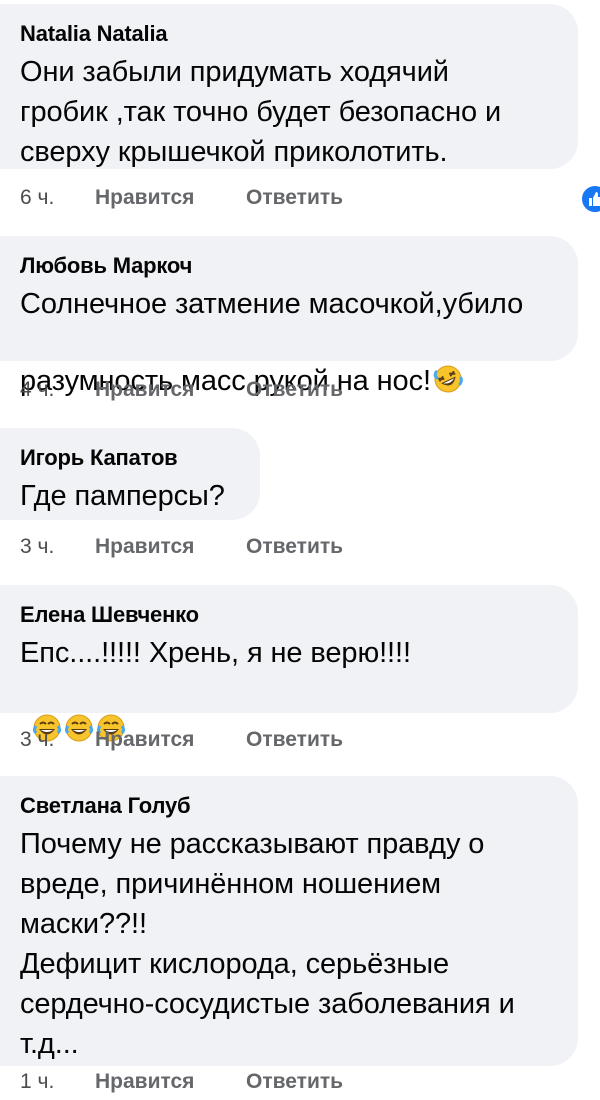 The image size is (600, 1100). What do you see at coordinates (448, 358) in the screenshot?
I see `rolling-on-floor-laughing-emoji` at bounding box center [448, 358].